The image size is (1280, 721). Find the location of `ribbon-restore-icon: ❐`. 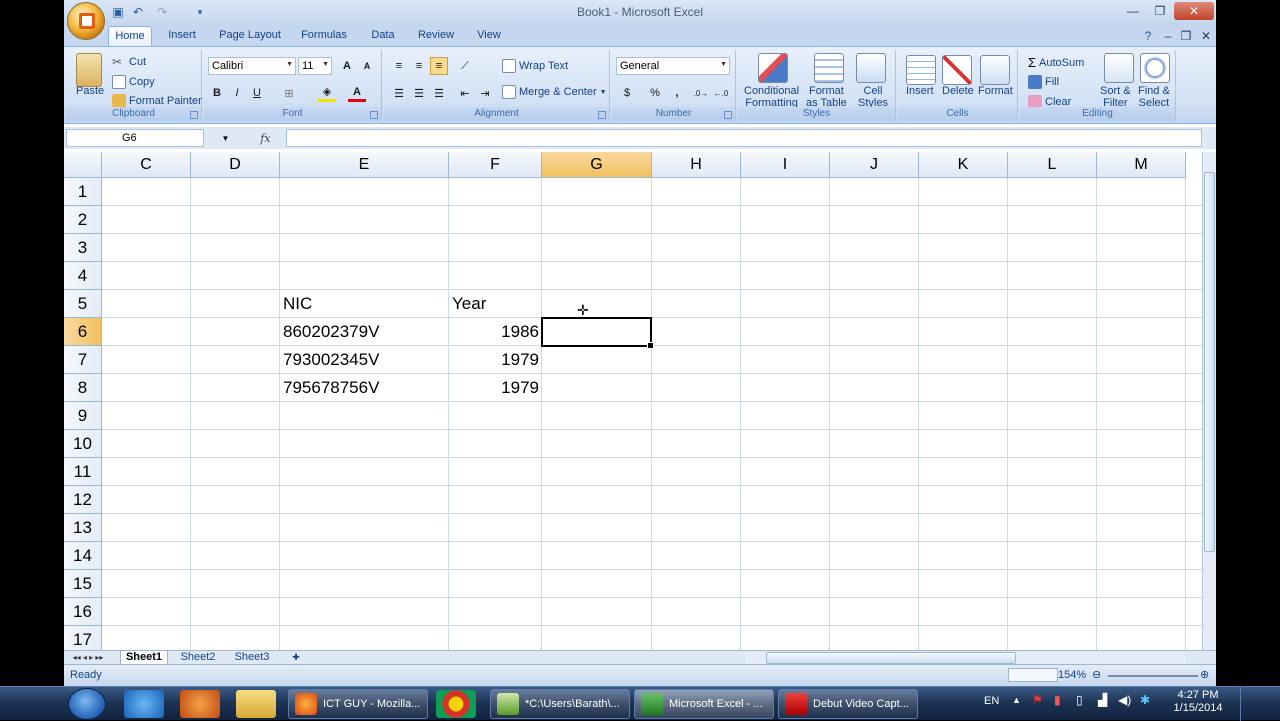

ribbon-restore-icon: ❐ is located at coordinates (1186, 36).